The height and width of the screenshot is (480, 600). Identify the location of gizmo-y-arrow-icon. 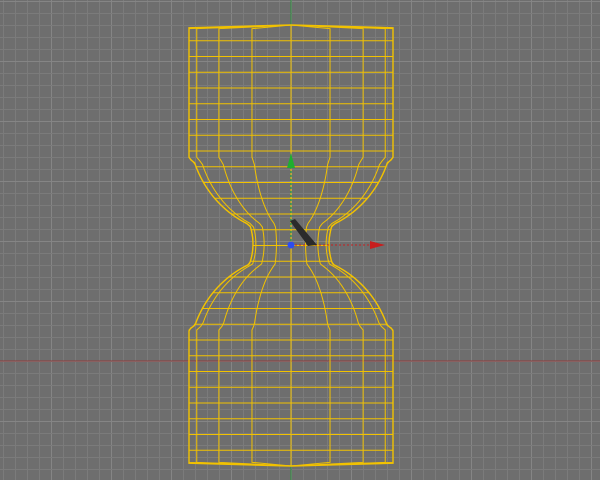
(291, 160).